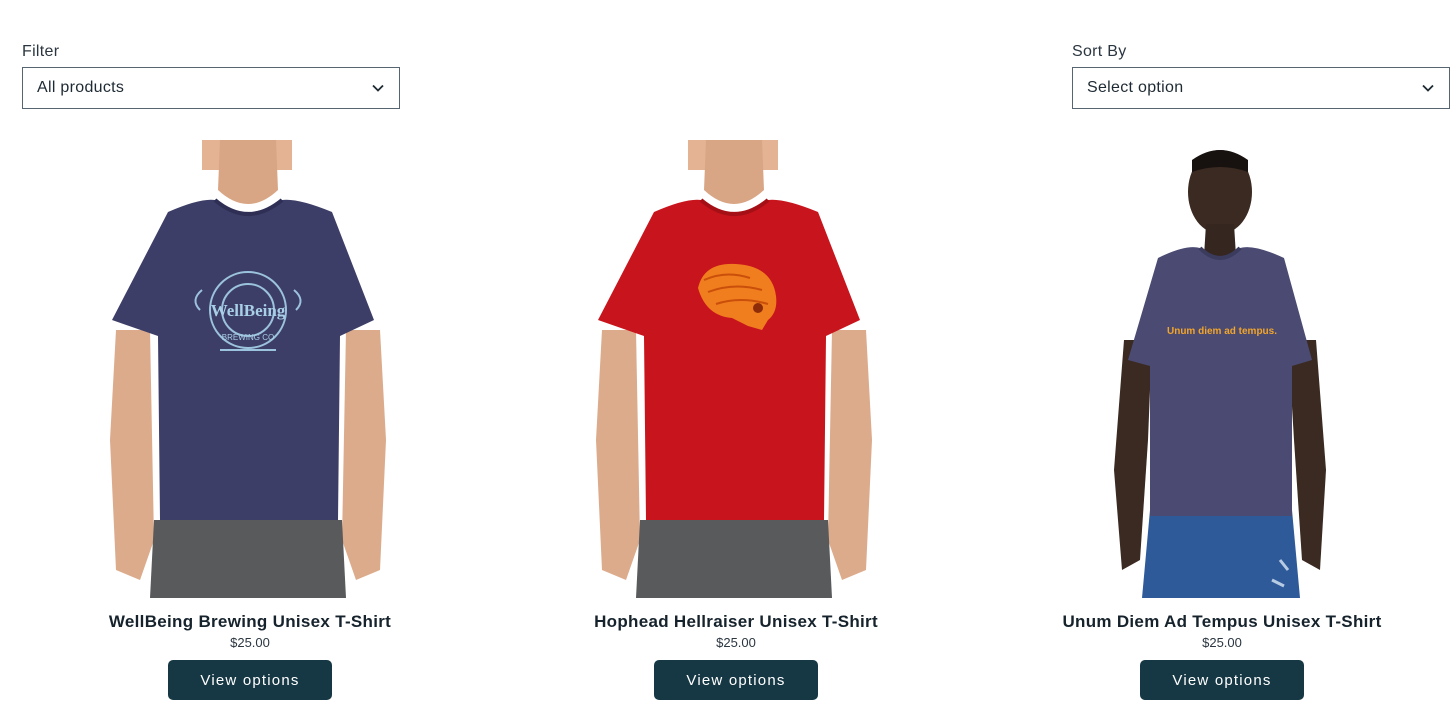  Describe the element at coordinates (250, 622) in the screenshot. I see `product-title: WellBeing Brewing Unisex T-Shirt` at that location.